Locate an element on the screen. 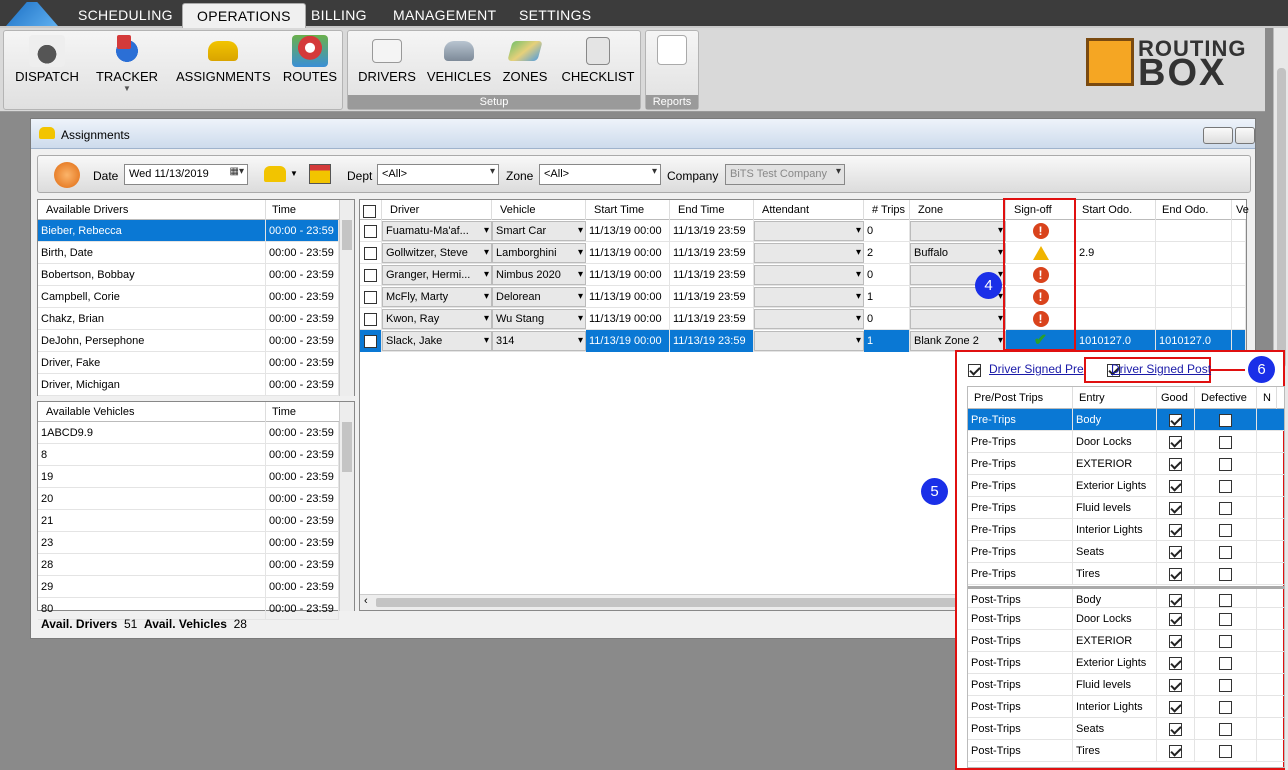 The width and height of the screenshot is (1288, 770). vehicles-col-name: Available Vehicles is located at coordinates (152, 412).